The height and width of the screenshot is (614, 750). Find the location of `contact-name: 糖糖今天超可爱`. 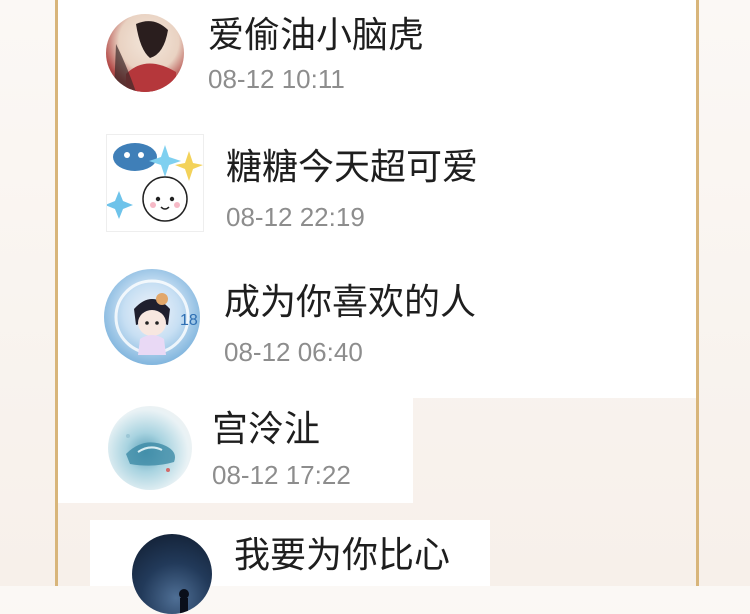

contact-name: 糖糖今天超可爱 is located at coordinates (352, 167).